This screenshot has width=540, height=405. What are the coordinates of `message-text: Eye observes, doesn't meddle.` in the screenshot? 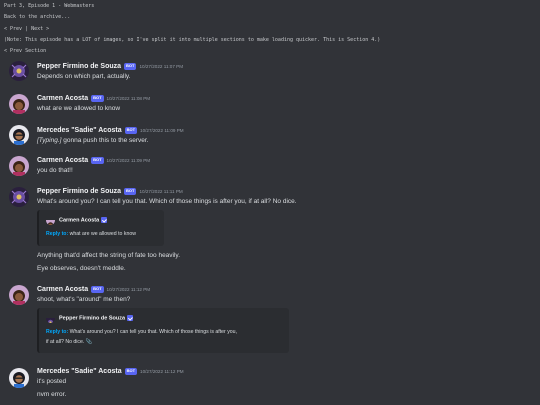 It's located at (81, 268).